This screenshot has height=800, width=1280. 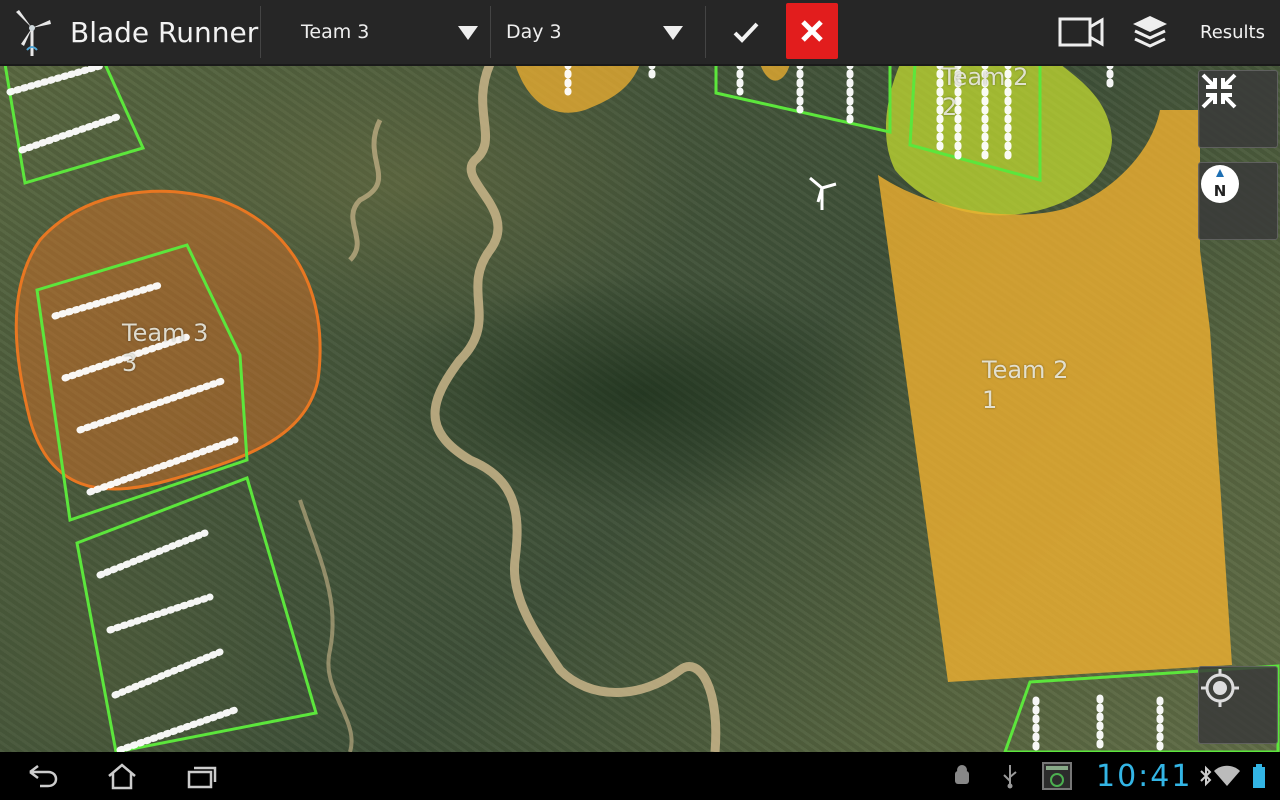 I want to click on confirm-button, so click(x=746, y=32).